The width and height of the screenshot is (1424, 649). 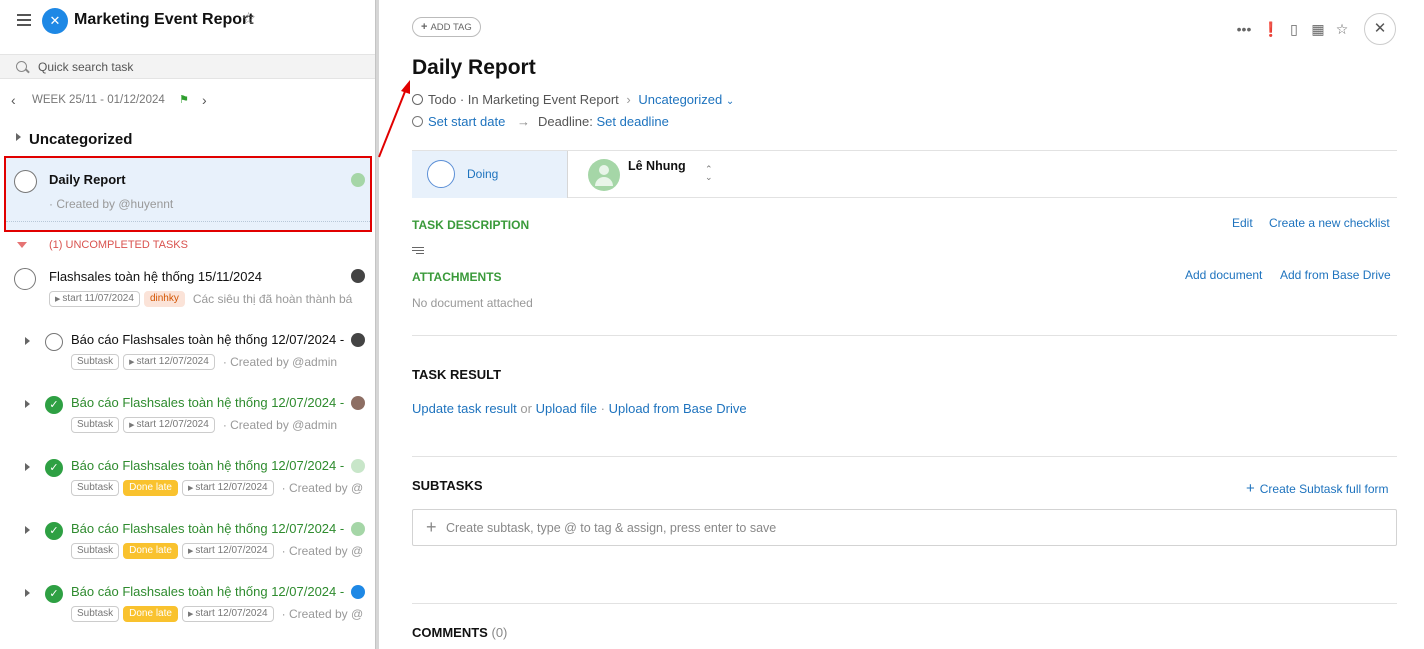 What do you see at coordinates (474, 68) in the screenshot?
I see `task-title: Daily Report` at bounding box center [474, 68].